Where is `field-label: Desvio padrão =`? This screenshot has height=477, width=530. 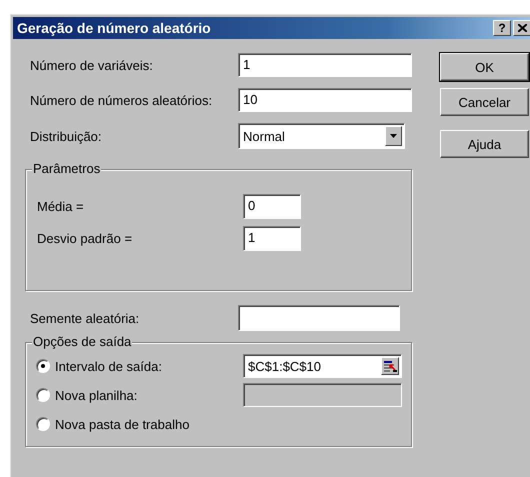
field-label: Desvio padrão = is located at coordinates (85, 238).